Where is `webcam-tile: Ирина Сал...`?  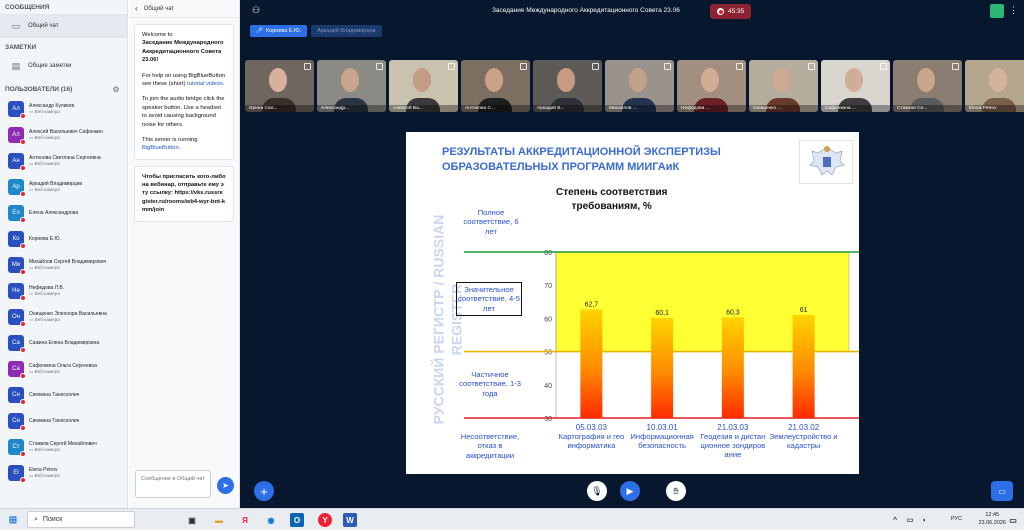 webcam-tile: Ирина Сал... is located at coordinates (279, 86).